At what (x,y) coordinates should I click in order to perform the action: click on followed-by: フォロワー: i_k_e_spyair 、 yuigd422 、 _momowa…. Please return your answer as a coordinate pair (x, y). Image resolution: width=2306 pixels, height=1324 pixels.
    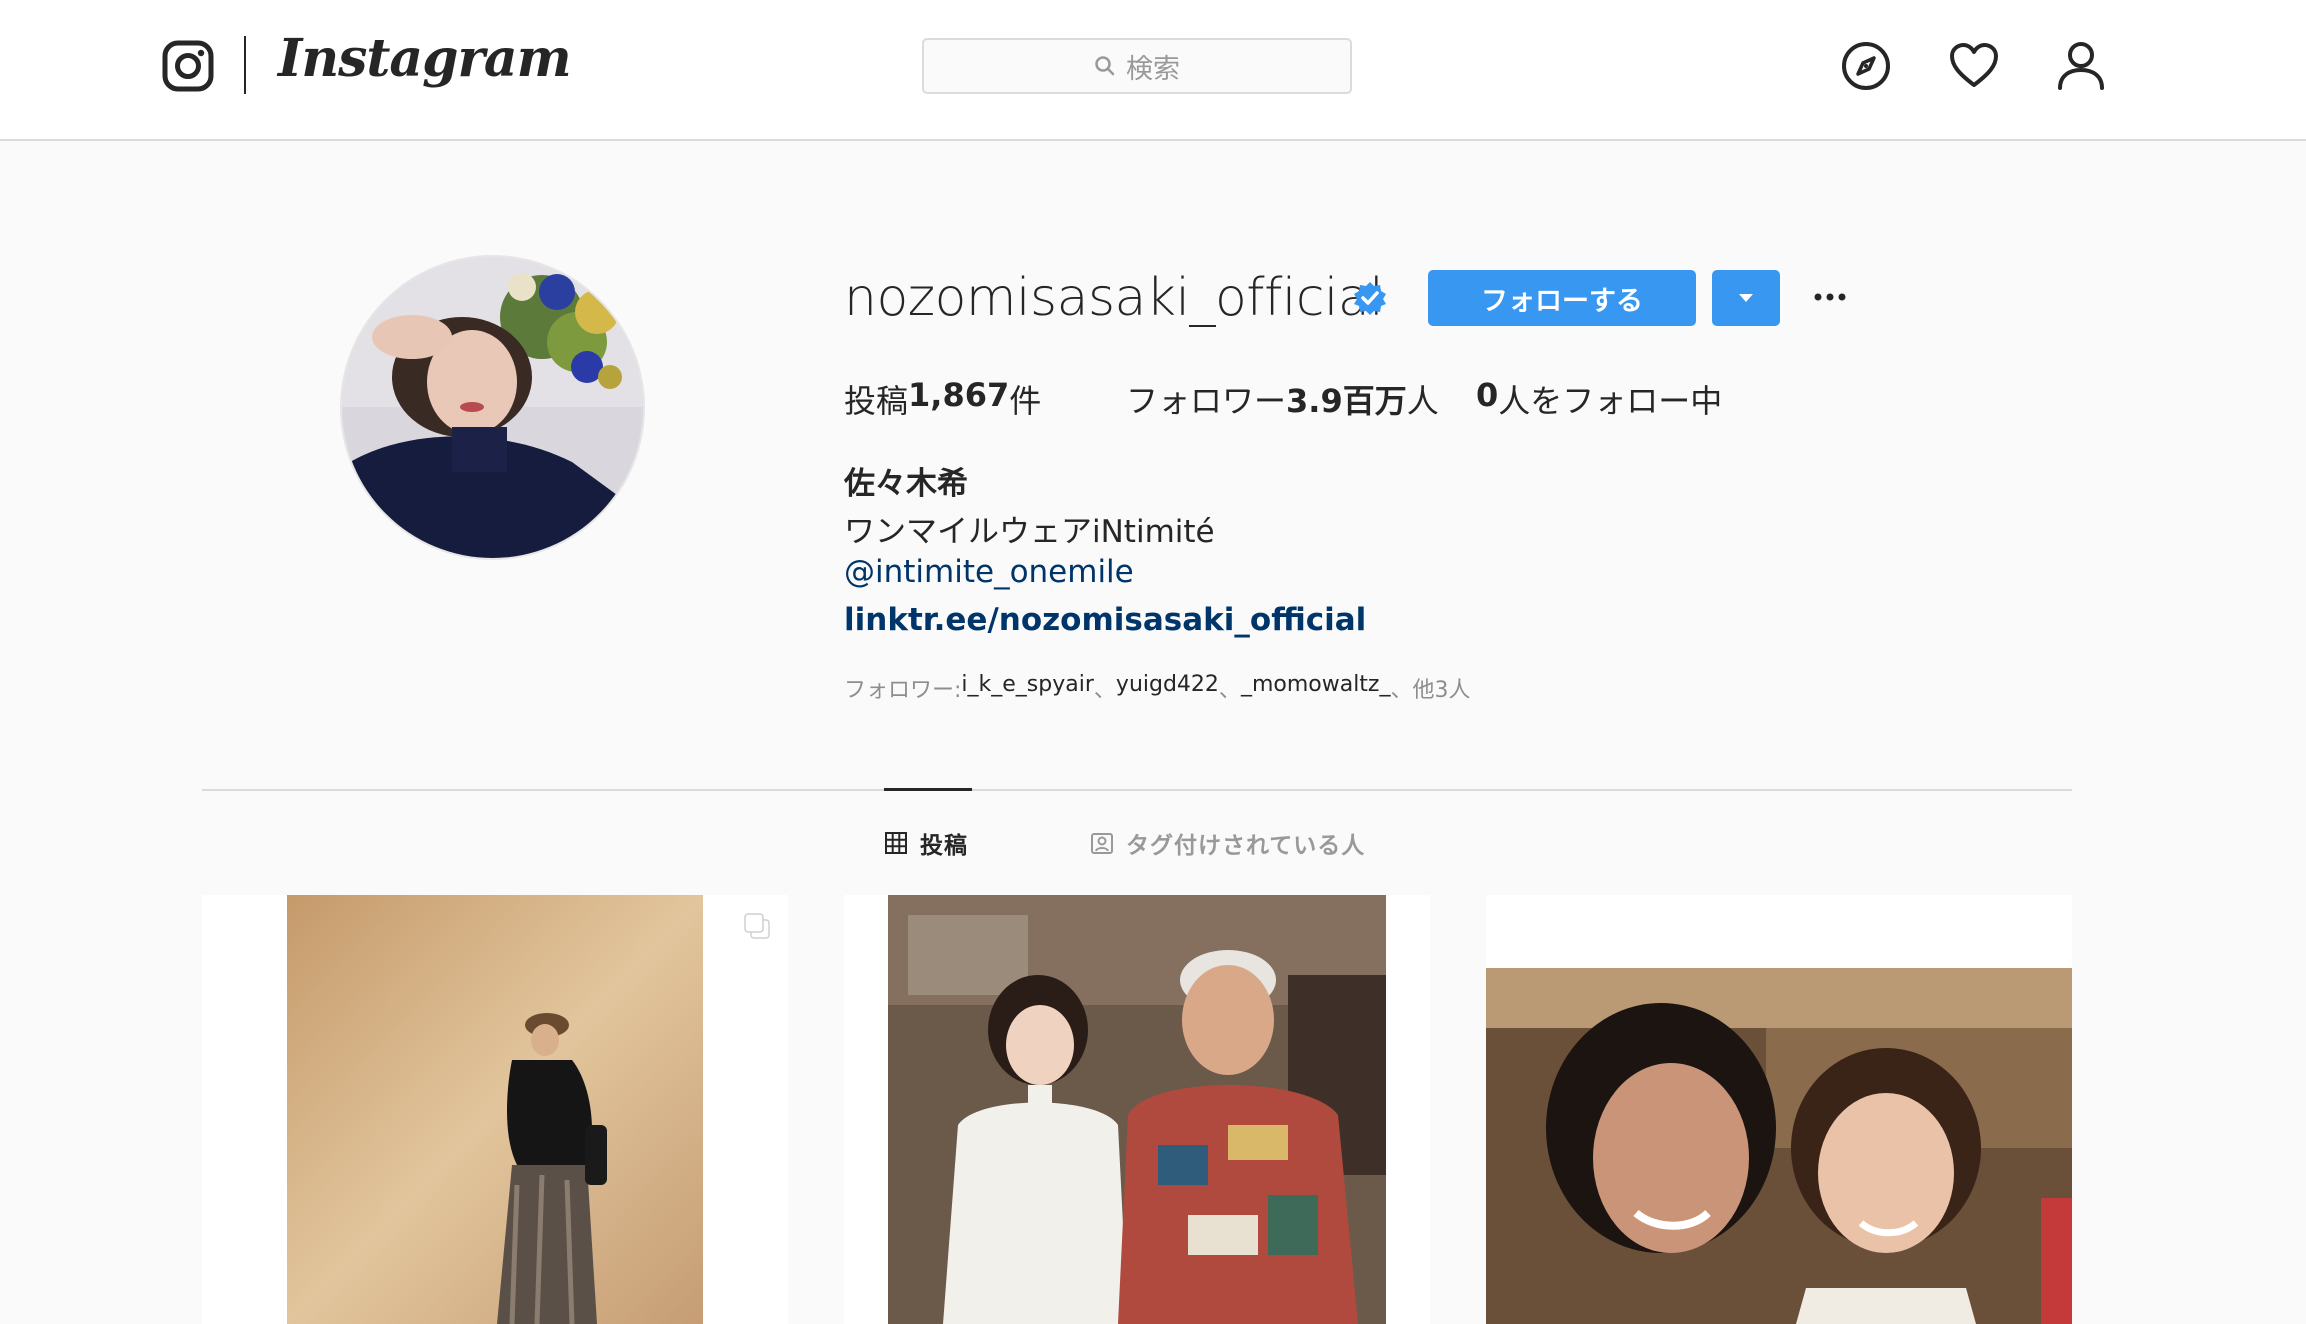
    Looking at the image, I should click on (1157, 688).